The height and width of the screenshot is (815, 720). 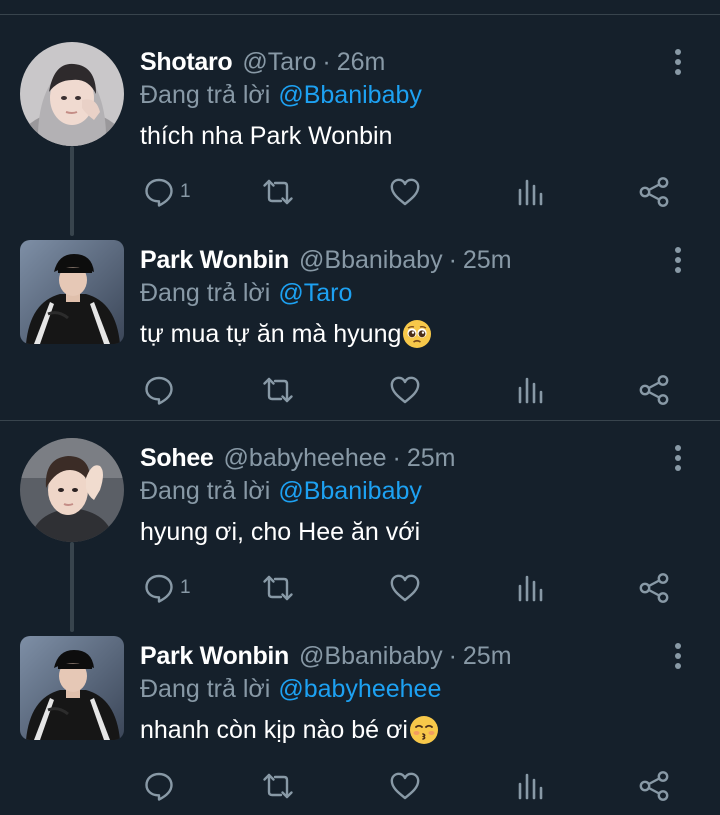 What do you see at coordinates (417, 334) in the screenshot?
I see `pleading-face-emoji` at bounding box center [417, 334].